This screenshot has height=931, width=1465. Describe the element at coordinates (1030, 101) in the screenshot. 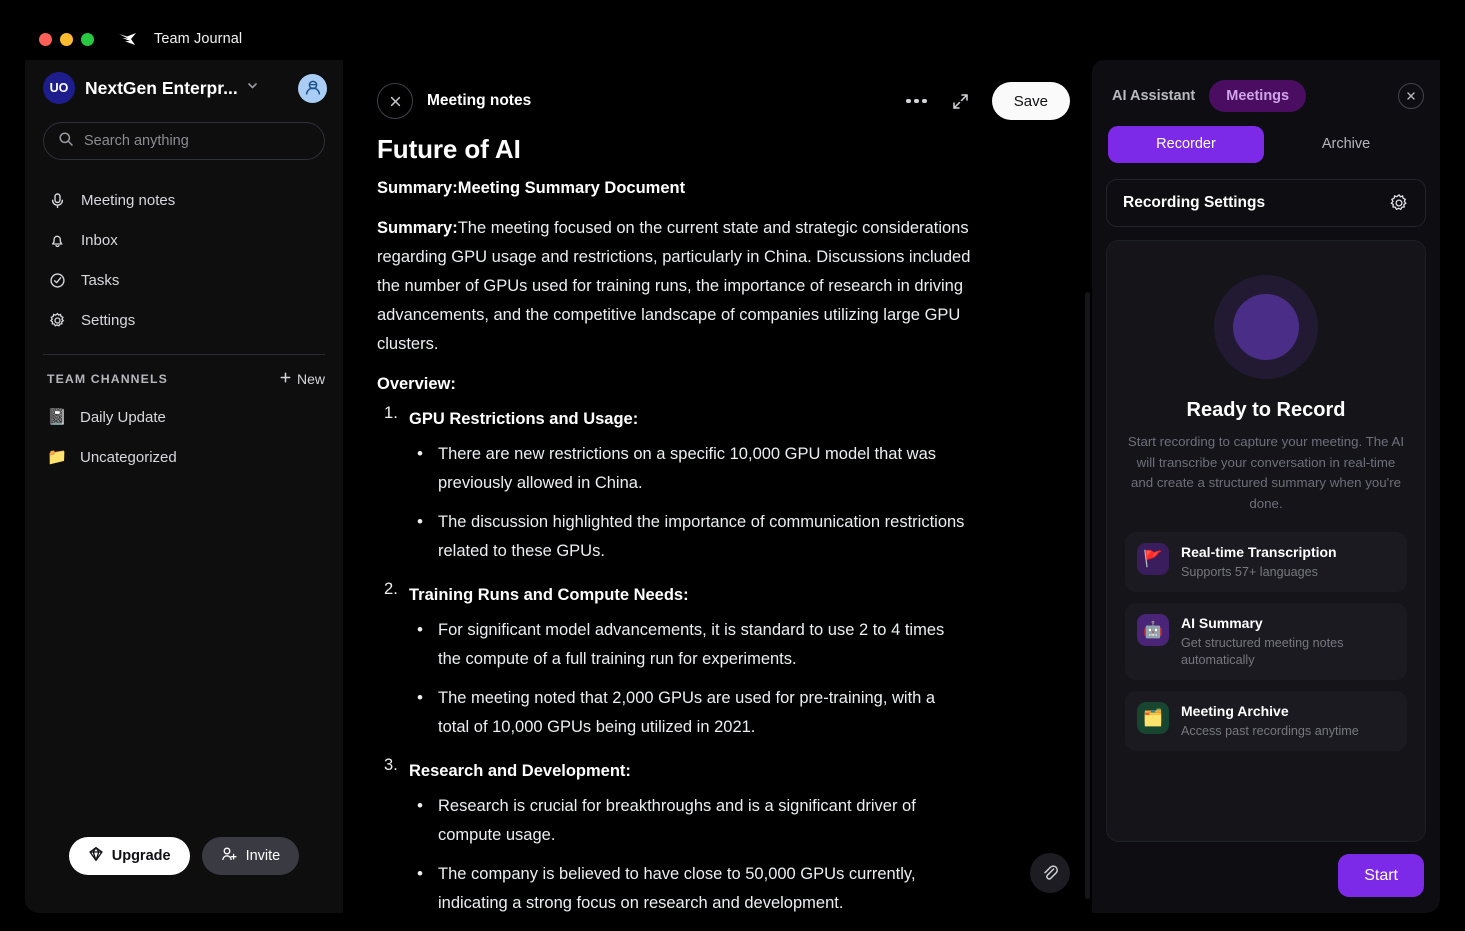

I see `save-button: Save` at that location.